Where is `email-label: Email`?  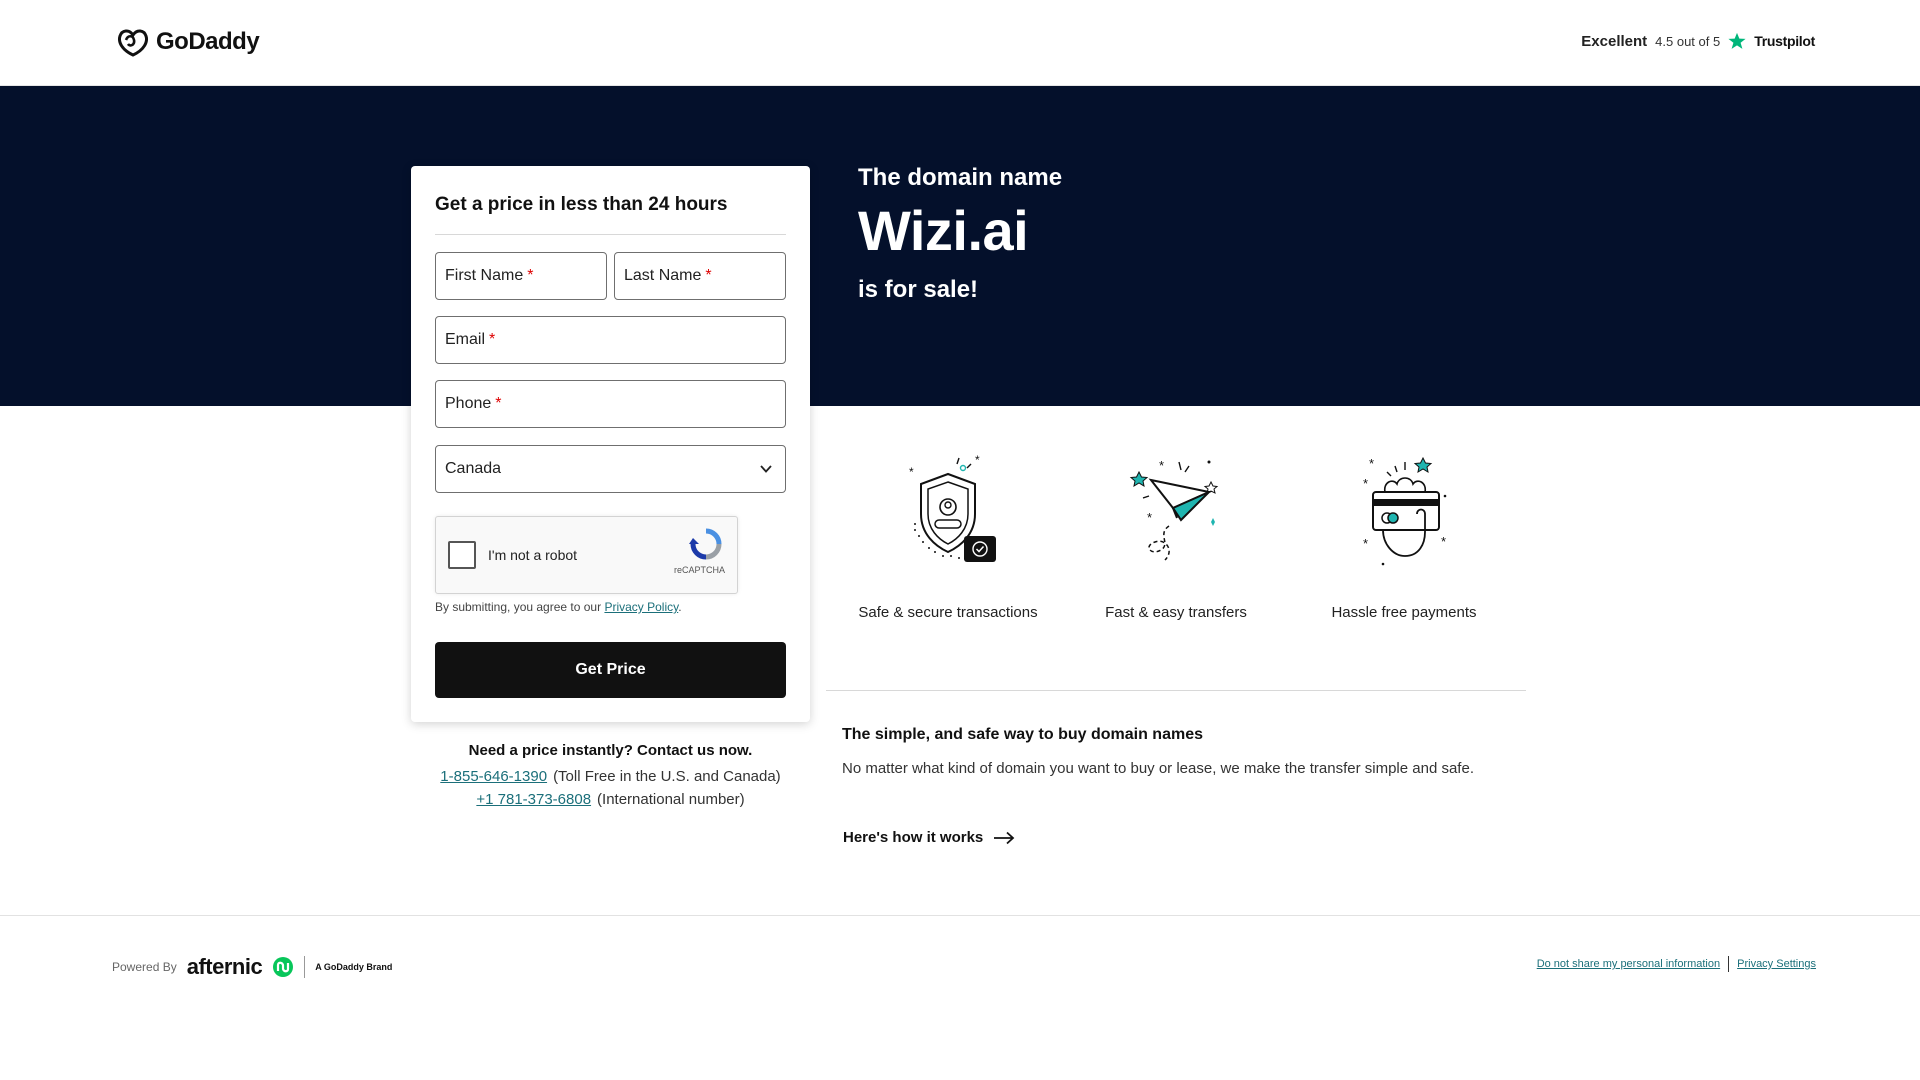
email-label: Email is located at coordinates (465, 339).